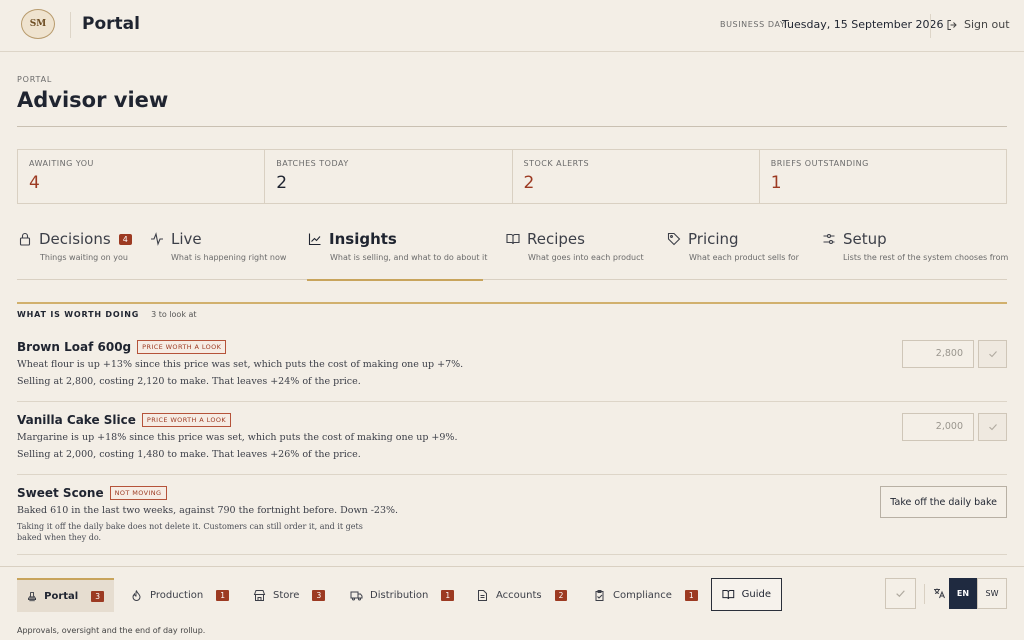 The width and height of the screenshot is (1024, 640). Describe the element at coordinates (519, 595) in the screenshot. I see `nav-label: Accounts` at that location.